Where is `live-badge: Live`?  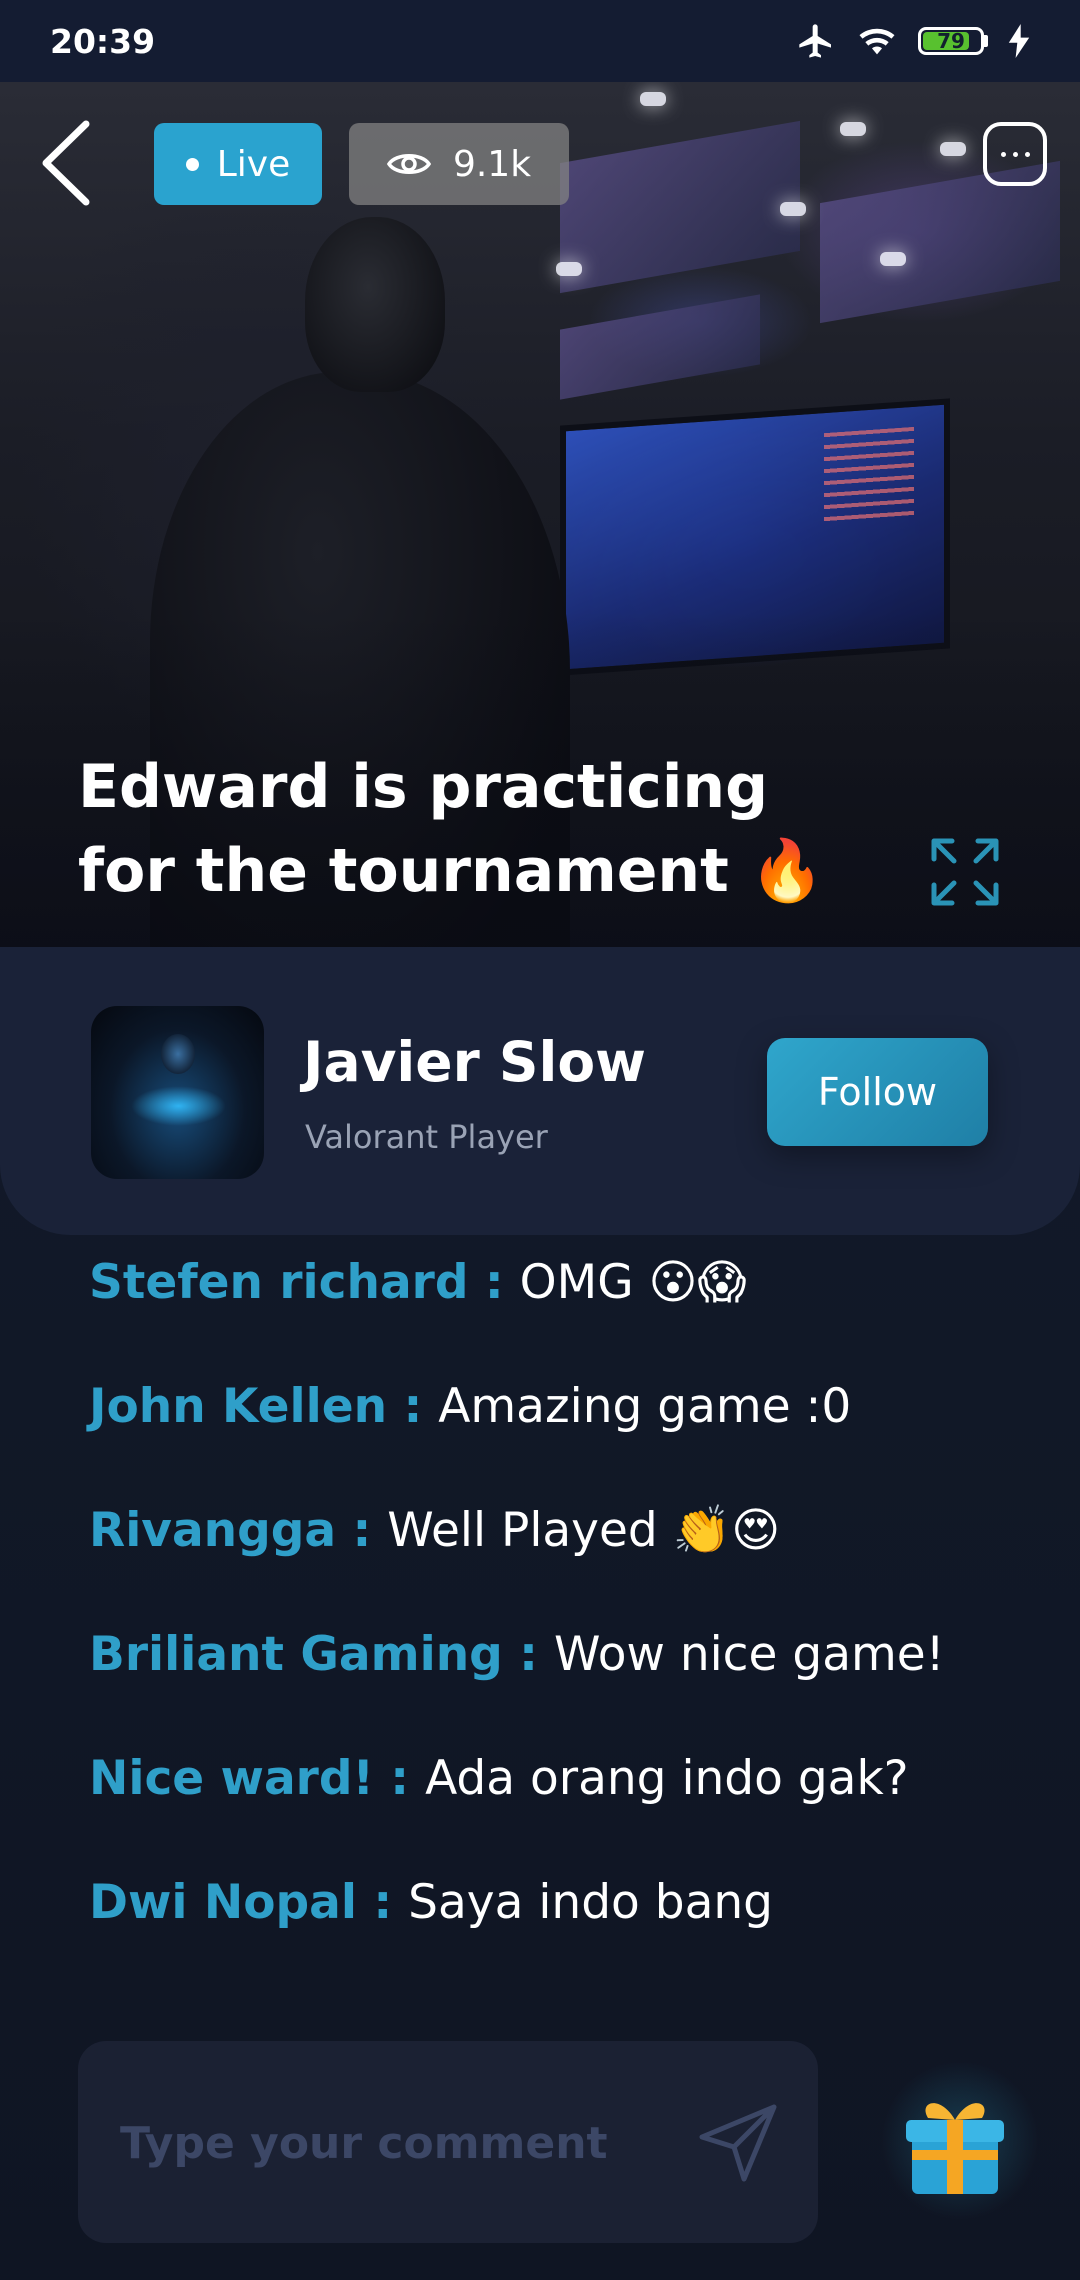
live-badge: Live is located at coordinates (238, 164).